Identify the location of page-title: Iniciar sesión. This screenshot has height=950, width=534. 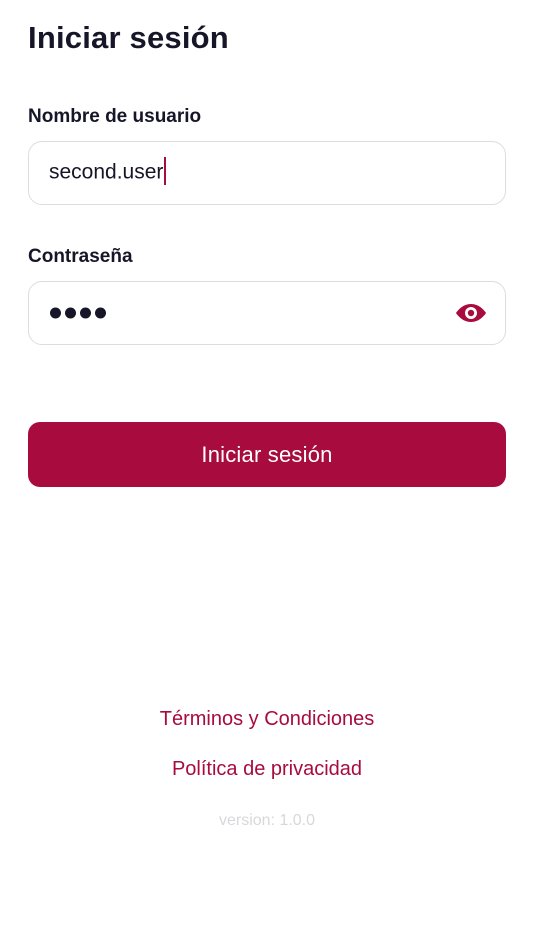
(128, 37).